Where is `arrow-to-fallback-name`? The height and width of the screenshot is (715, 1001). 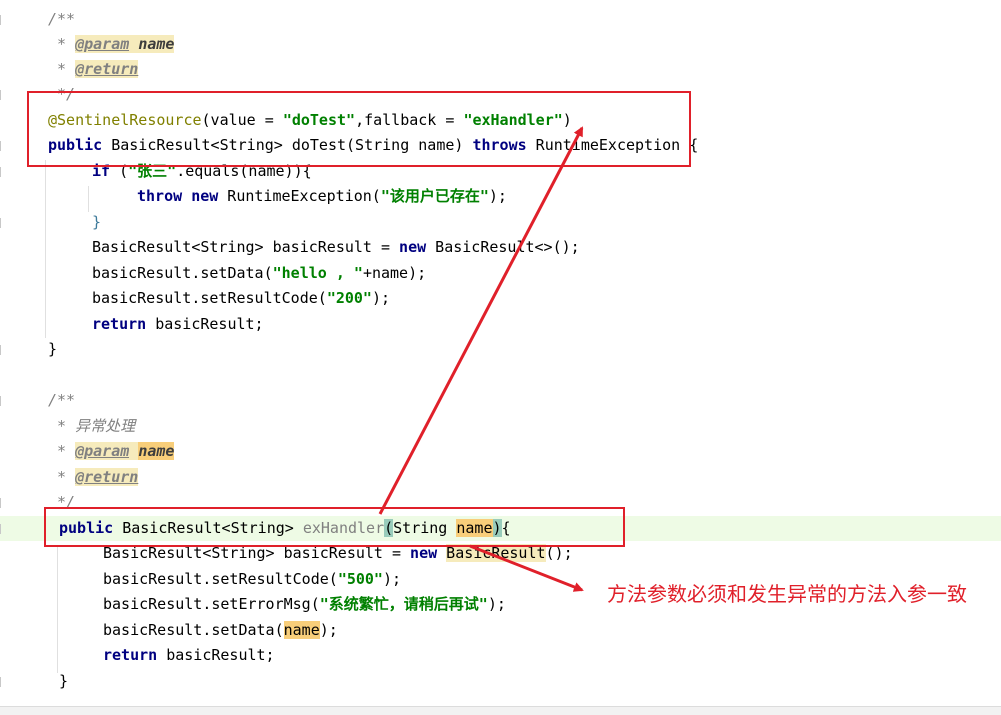 arrow-to-fallback-name is located at coordinates (481, 320).